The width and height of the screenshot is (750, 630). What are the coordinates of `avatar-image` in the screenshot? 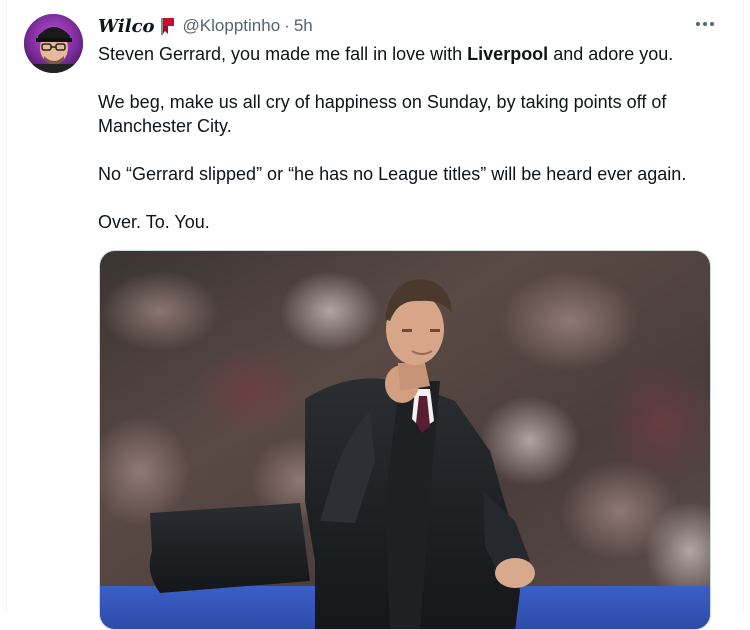 It's located at (53, 43).